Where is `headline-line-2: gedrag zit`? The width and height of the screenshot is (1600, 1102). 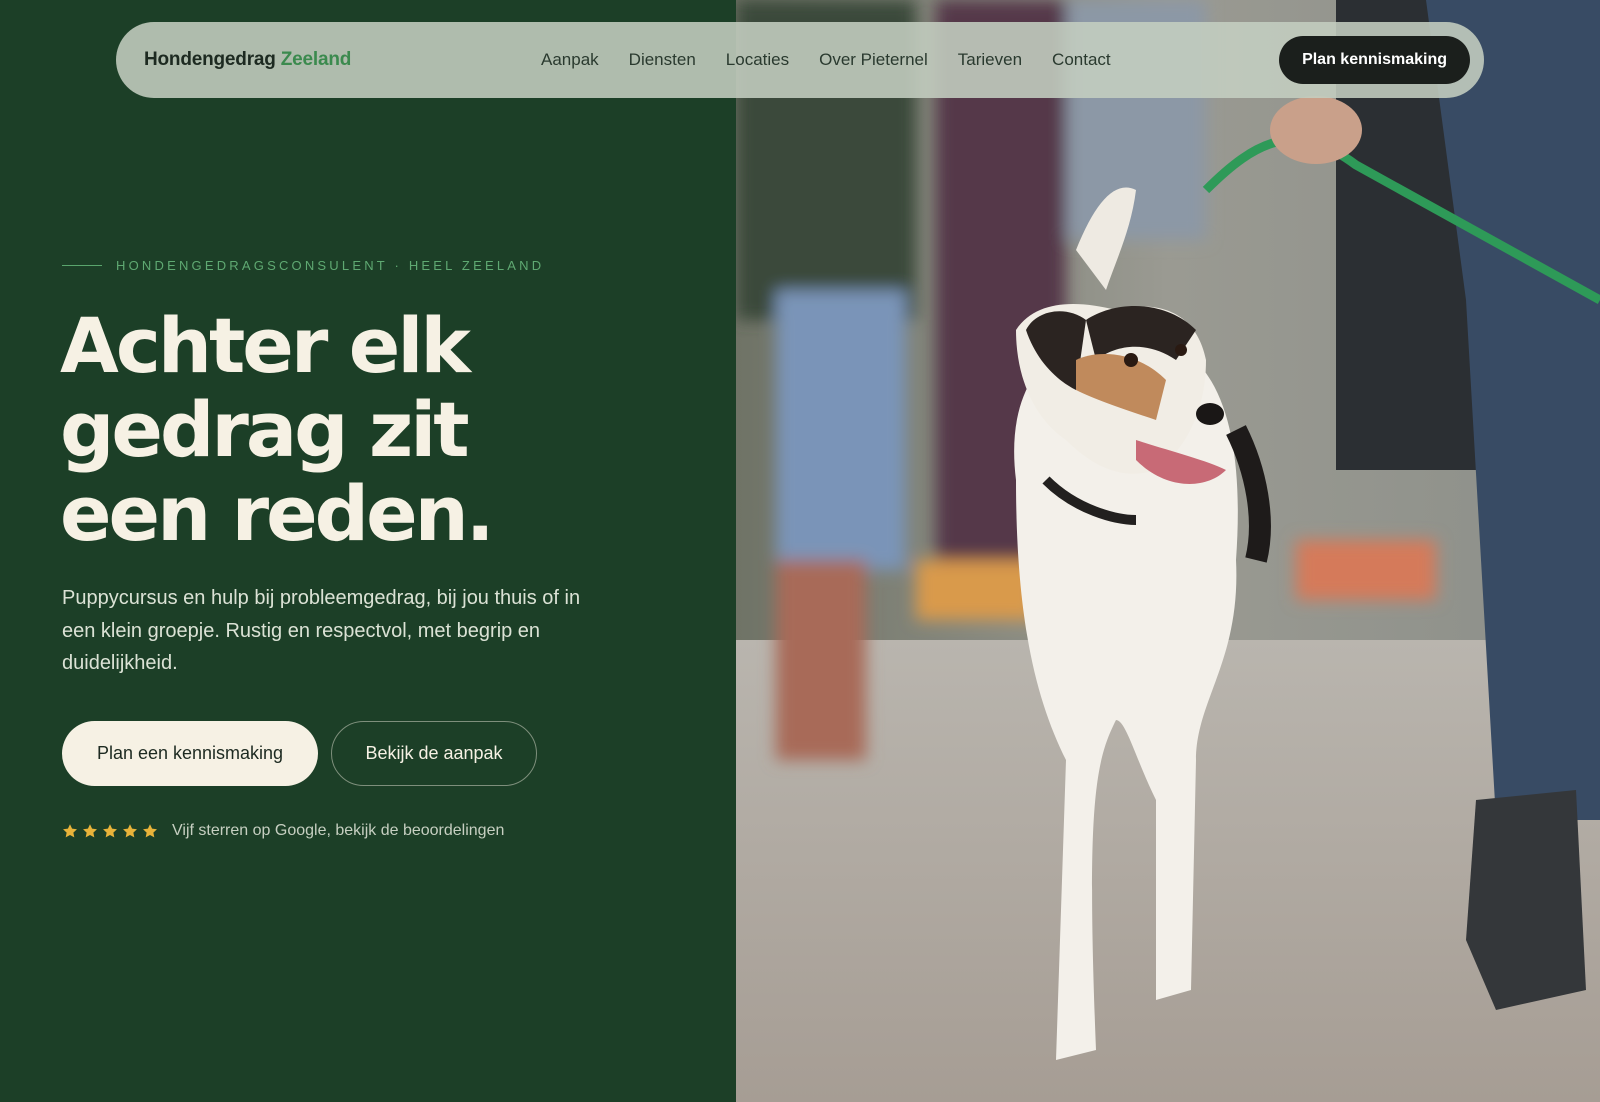
headline-line-2: gedrag zit is located at coordinates (265, 429).